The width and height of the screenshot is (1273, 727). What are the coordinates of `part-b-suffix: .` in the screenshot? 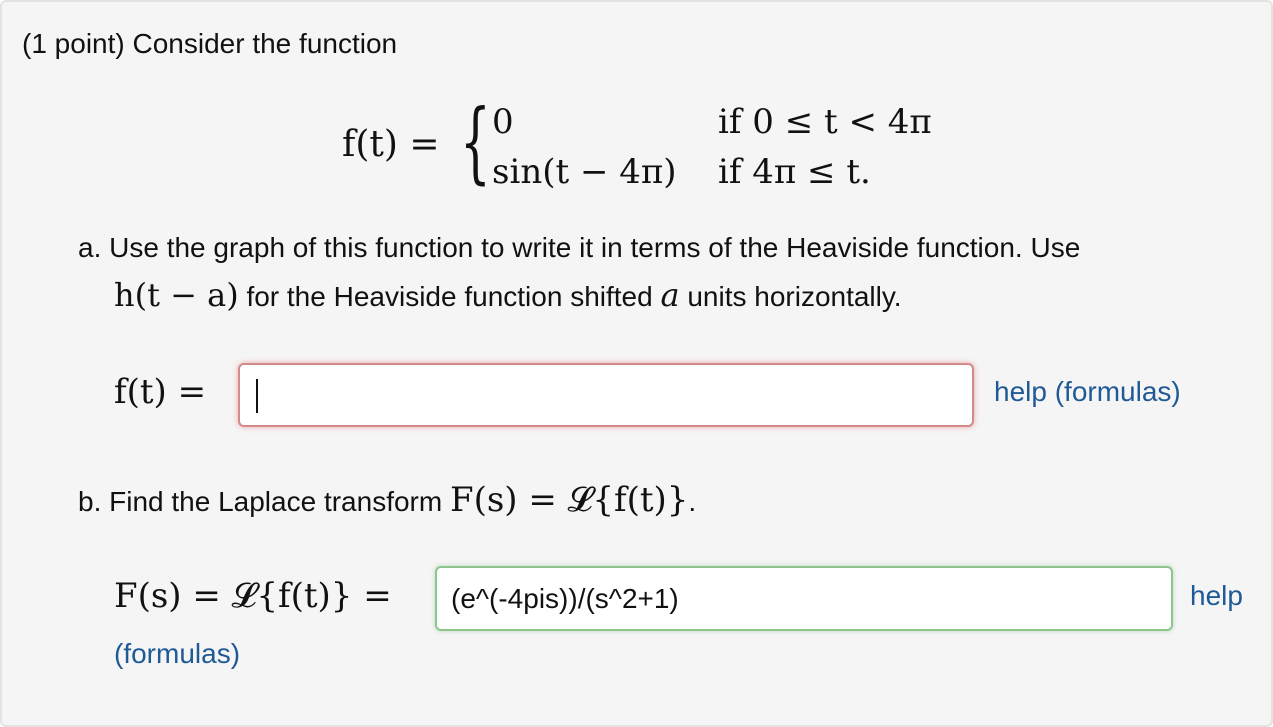 It's located at (692, 501).